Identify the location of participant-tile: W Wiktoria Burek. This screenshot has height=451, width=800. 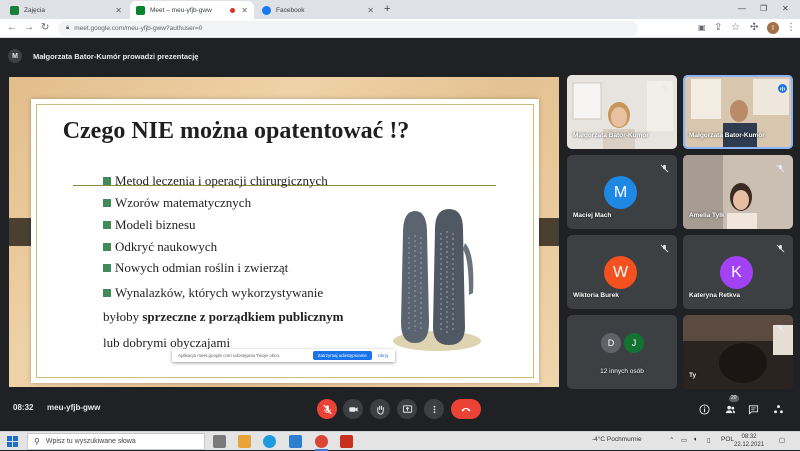
(622, 272).